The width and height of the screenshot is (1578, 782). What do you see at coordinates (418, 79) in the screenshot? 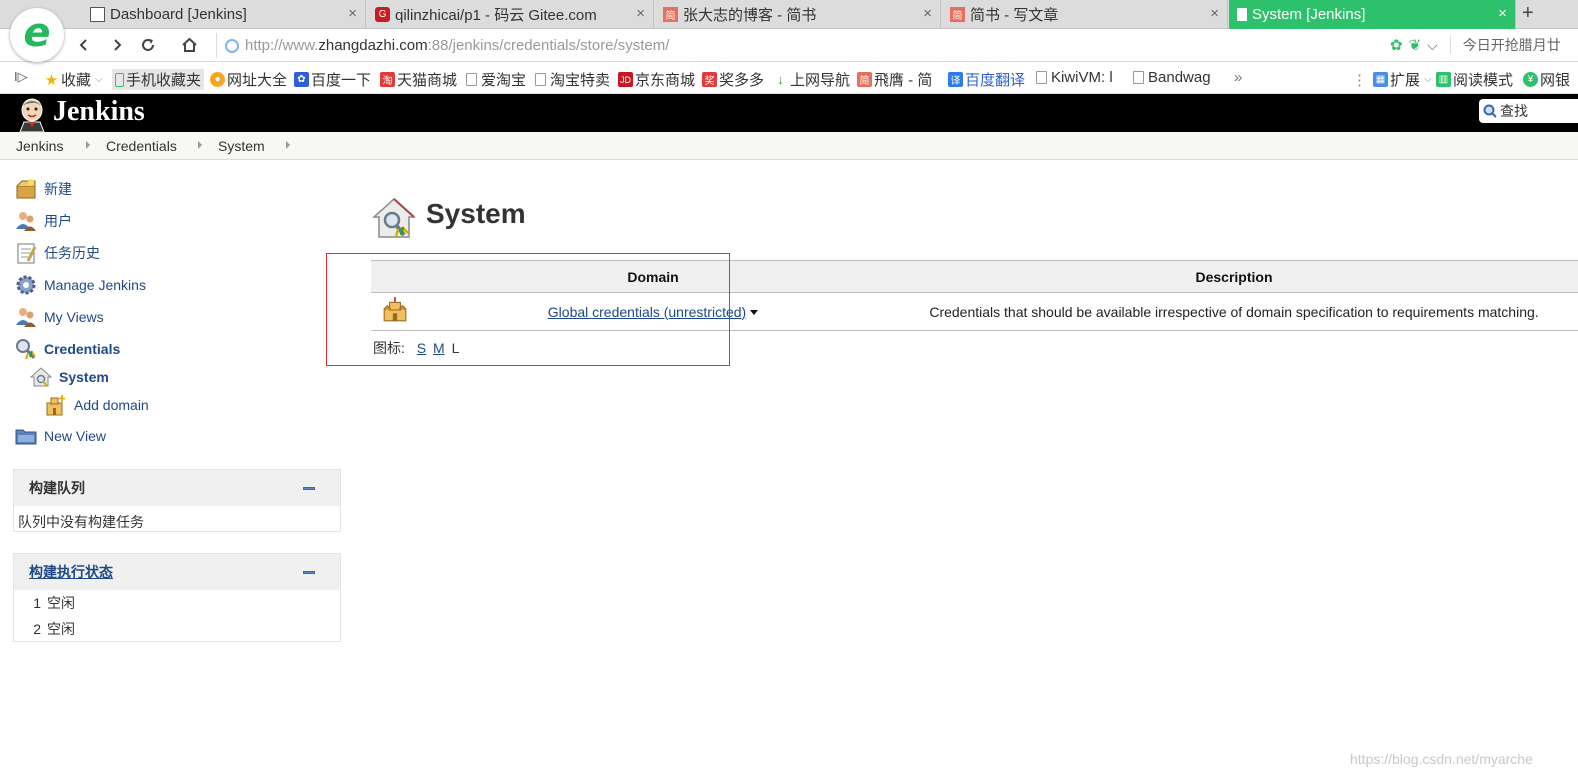
I see `bookmark-tmall: 淘 天猫商城` at bounding box center [418, 79].